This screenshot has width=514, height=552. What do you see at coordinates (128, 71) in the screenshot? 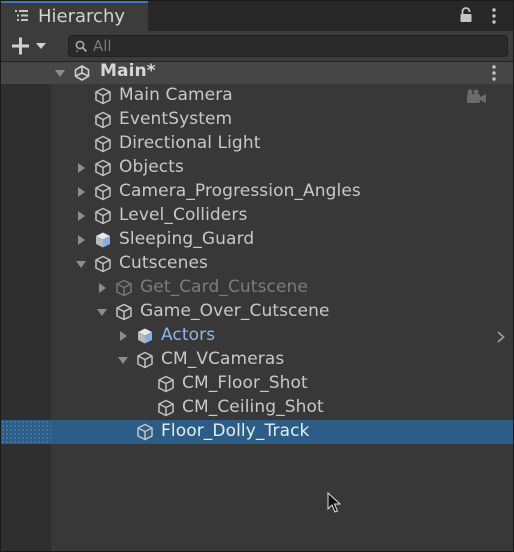
I see `scene-label: Main*` at bounding box center [128, 71].